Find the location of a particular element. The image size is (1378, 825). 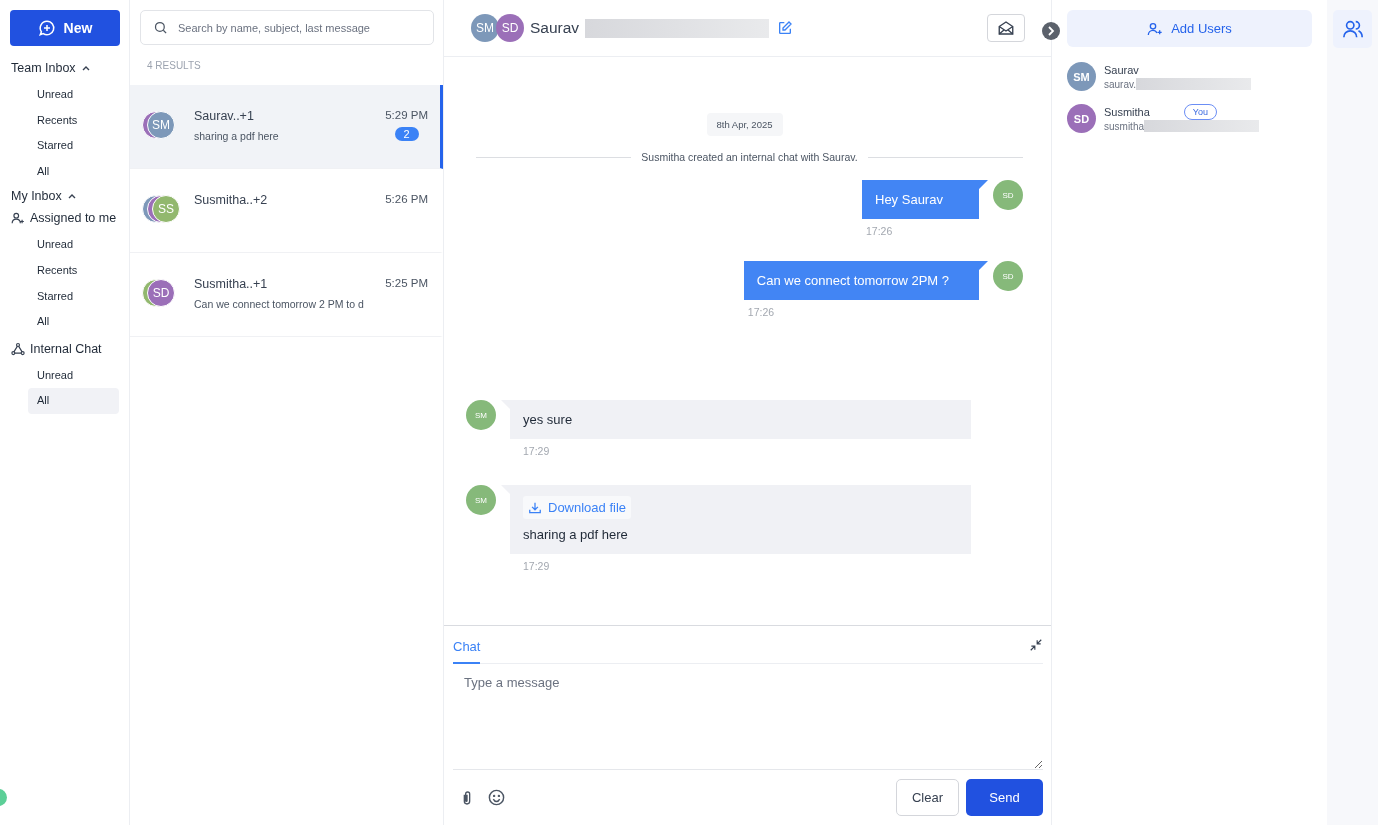

conversation-preview: sharing a pdf here is located at coordinates (237, 136).